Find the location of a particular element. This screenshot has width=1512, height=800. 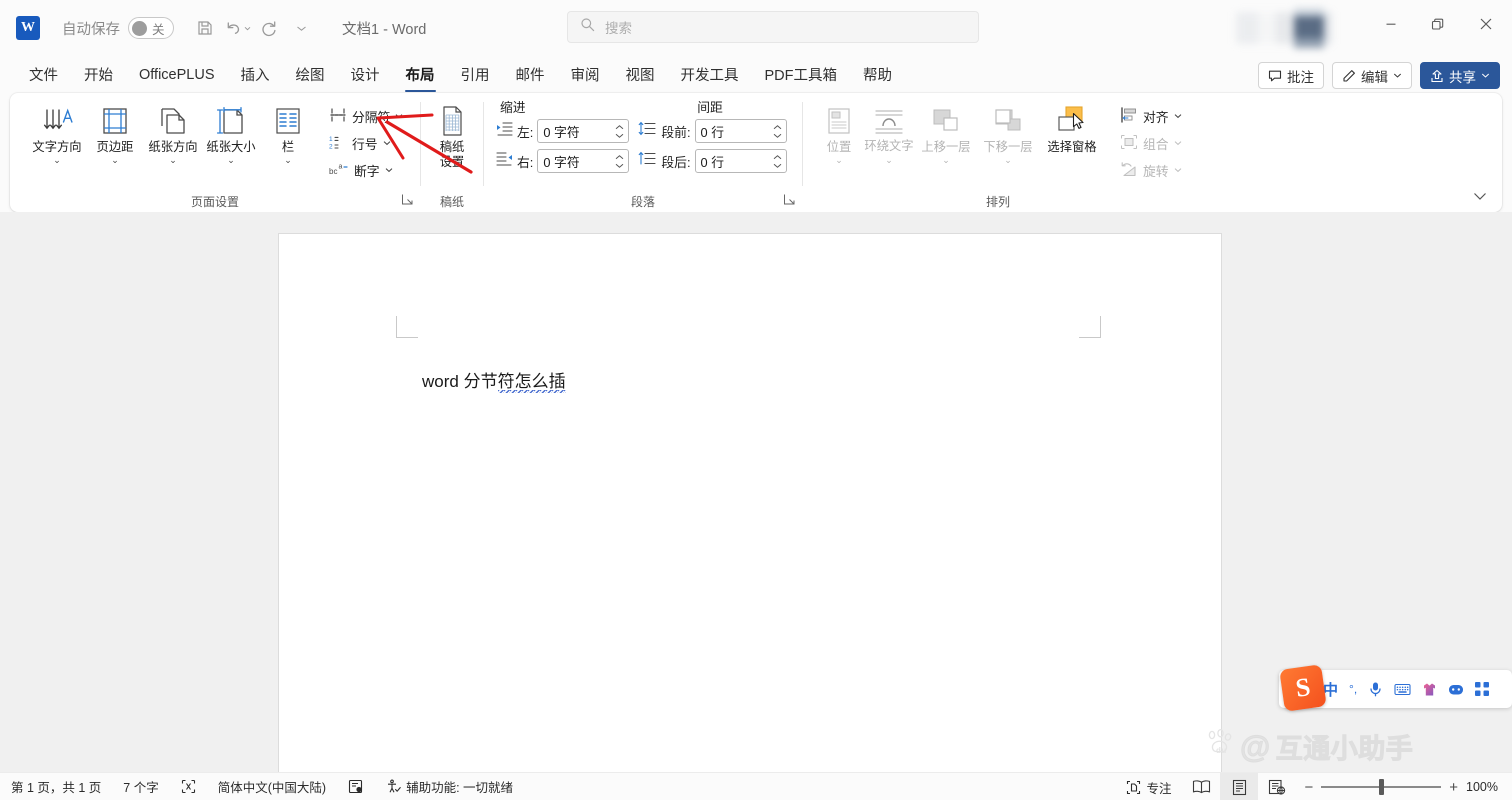

web-layout-view is located at coordinates (1277, 786).